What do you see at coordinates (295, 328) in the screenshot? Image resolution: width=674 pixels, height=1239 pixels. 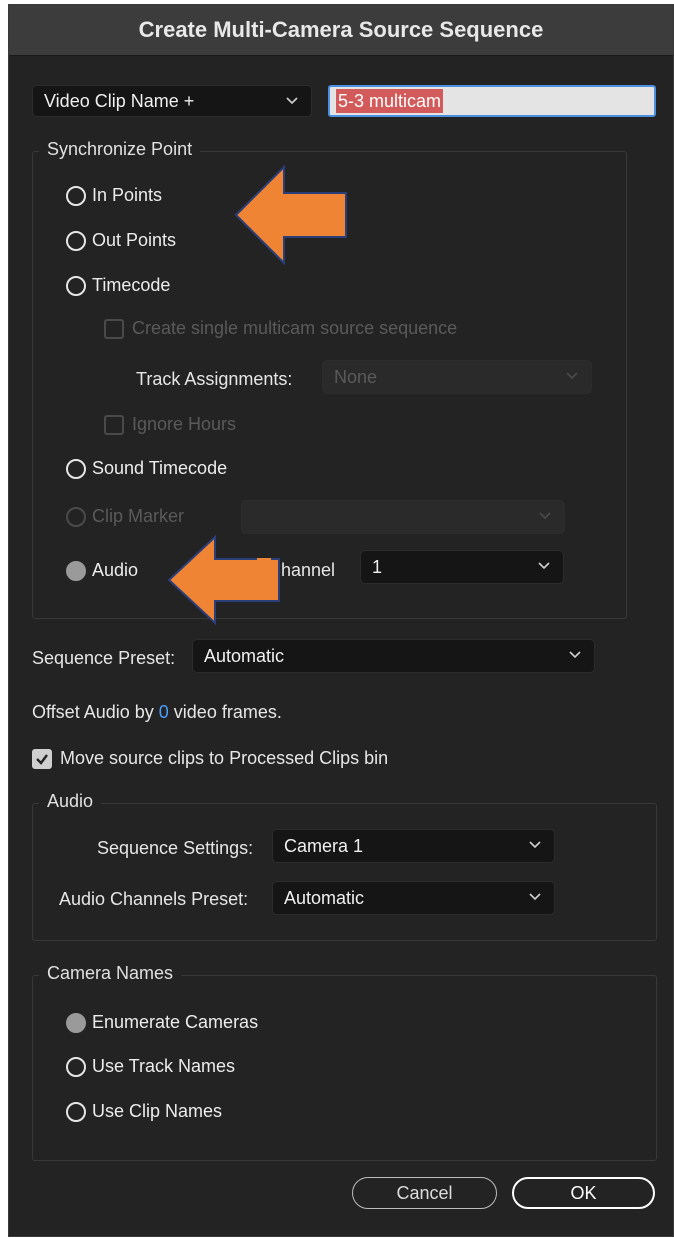 I see `create-single-label: Create single multicam source sequence` at bounding box center [295, 328].